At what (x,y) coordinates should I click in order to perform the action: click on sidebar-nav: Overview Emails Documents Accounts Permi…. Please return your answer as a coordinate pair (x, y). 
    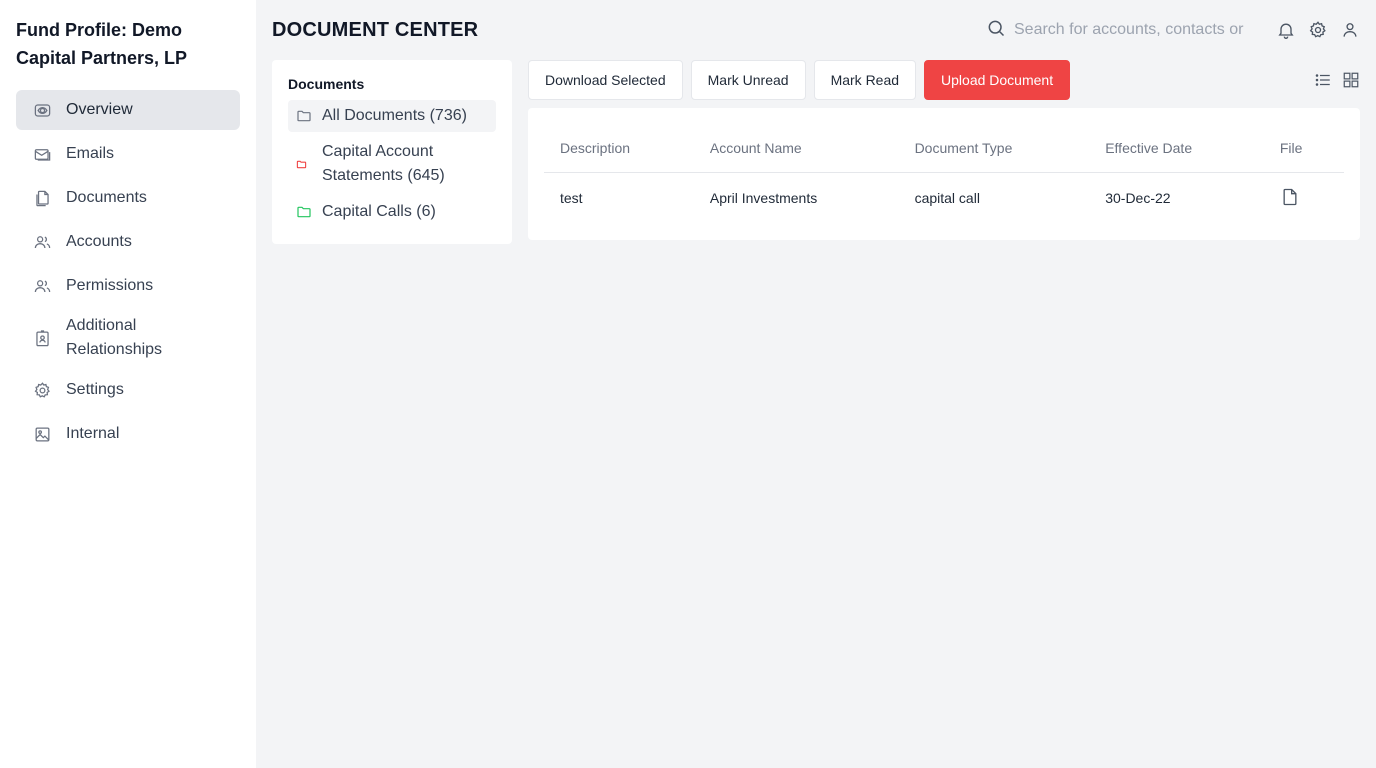
    Looking at the image, I should click on (128, 272).